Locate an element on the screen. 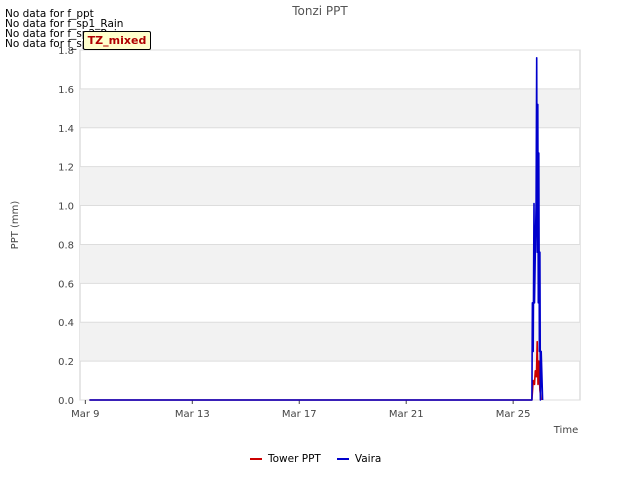  y-tick-label: 0.4 is located at coordinates (66, 323).